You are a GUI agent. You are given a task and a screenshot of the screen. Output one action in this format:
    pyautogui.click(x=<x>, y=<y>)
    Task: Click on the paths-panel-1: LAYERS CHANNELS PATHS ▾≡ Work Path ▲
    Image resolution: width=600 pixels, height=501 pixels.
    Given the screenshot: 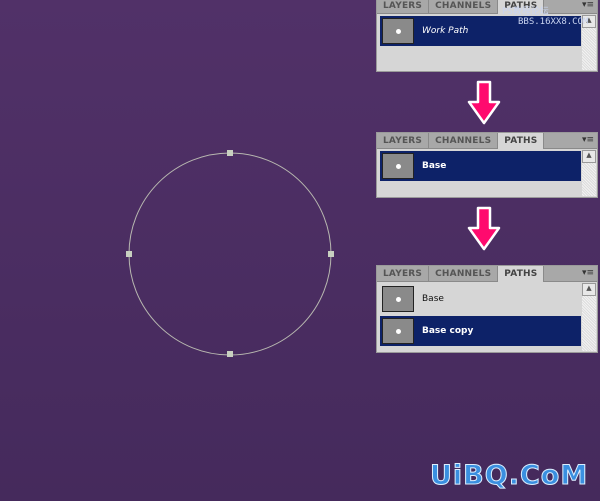 What is the action you would take?
    pyautogui.click(x=487, y=36)
    